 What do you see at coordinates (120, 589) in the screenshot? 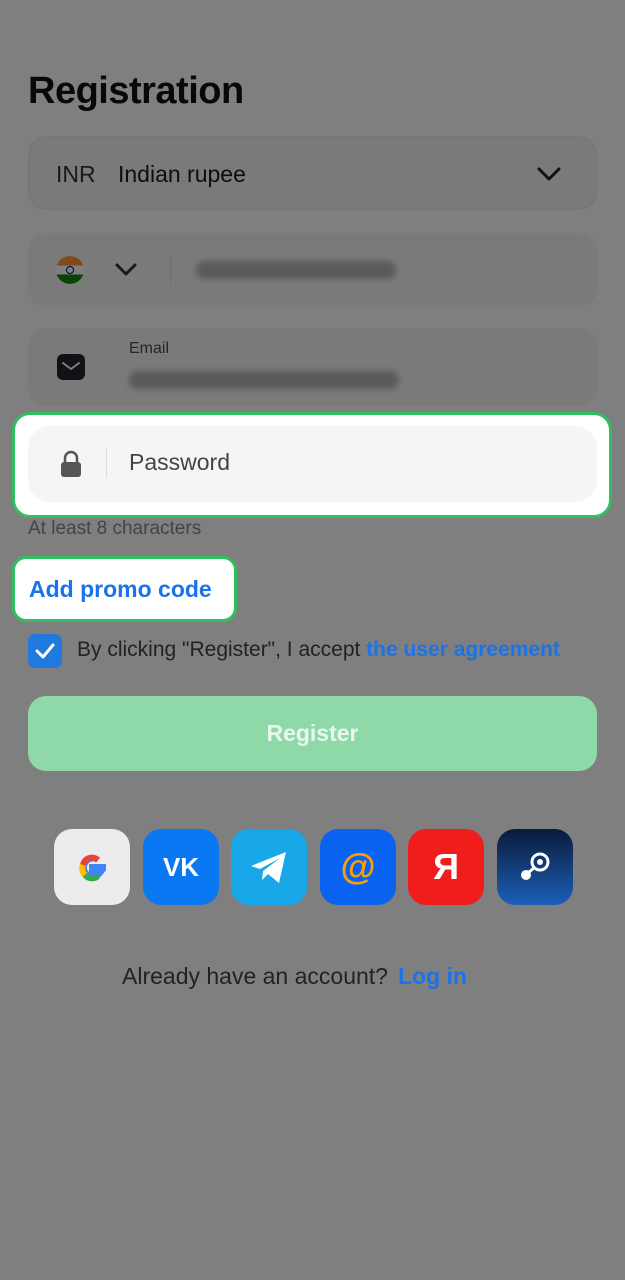
I see `promo-label: Add promo code` at bounding box center [120, 589].